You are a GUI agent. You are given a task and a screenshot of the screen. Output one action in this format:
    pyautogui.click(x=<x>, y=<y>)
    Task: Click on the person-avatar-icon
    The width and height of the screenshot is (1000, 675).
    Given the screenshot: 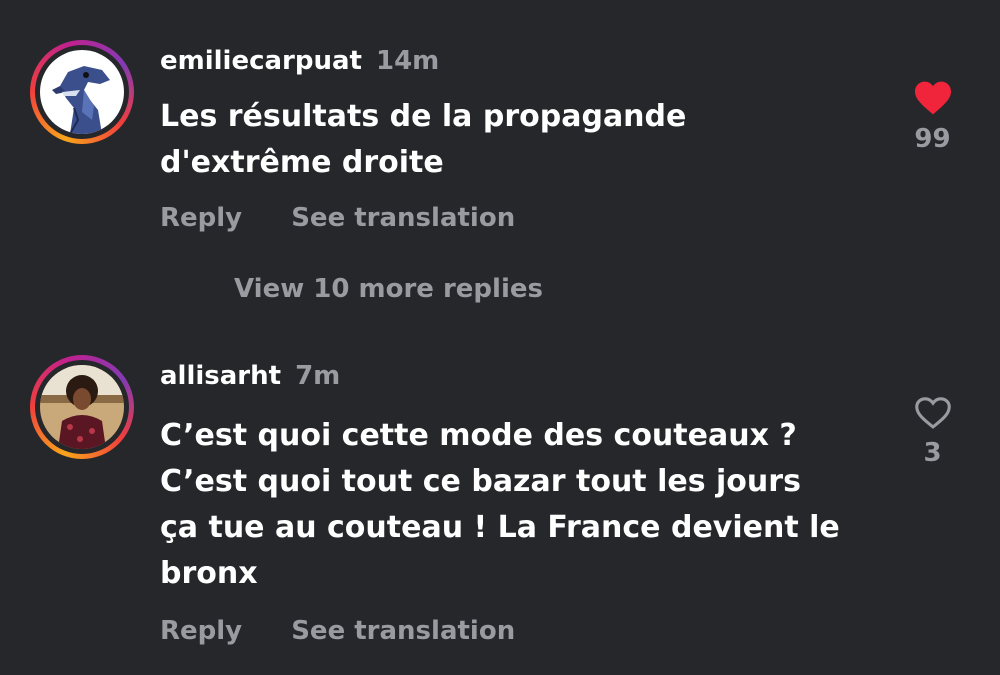 What is the action you would take?
    pyautogui.click(x=82, y=407)
    